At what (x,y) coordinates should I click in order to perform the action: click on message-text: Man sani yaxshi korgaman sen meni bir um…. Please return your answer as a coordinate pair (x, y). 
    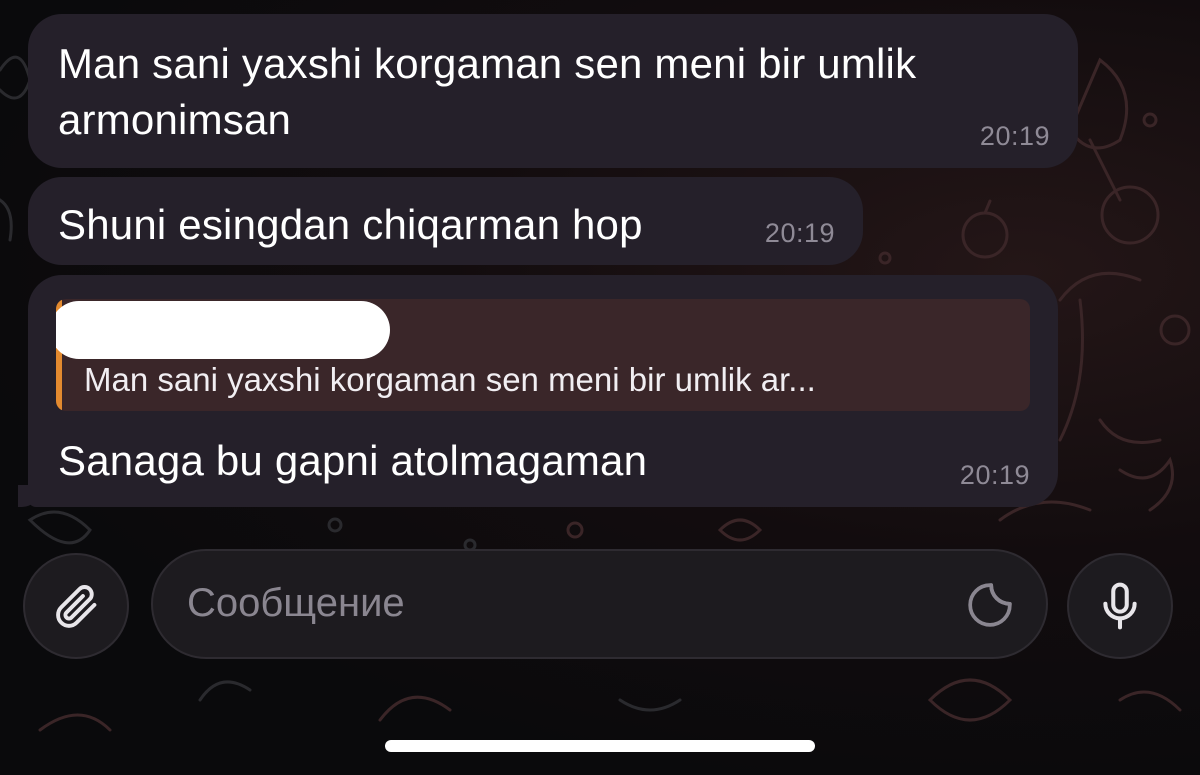
    Looking at the image, I should click on (487, 91).